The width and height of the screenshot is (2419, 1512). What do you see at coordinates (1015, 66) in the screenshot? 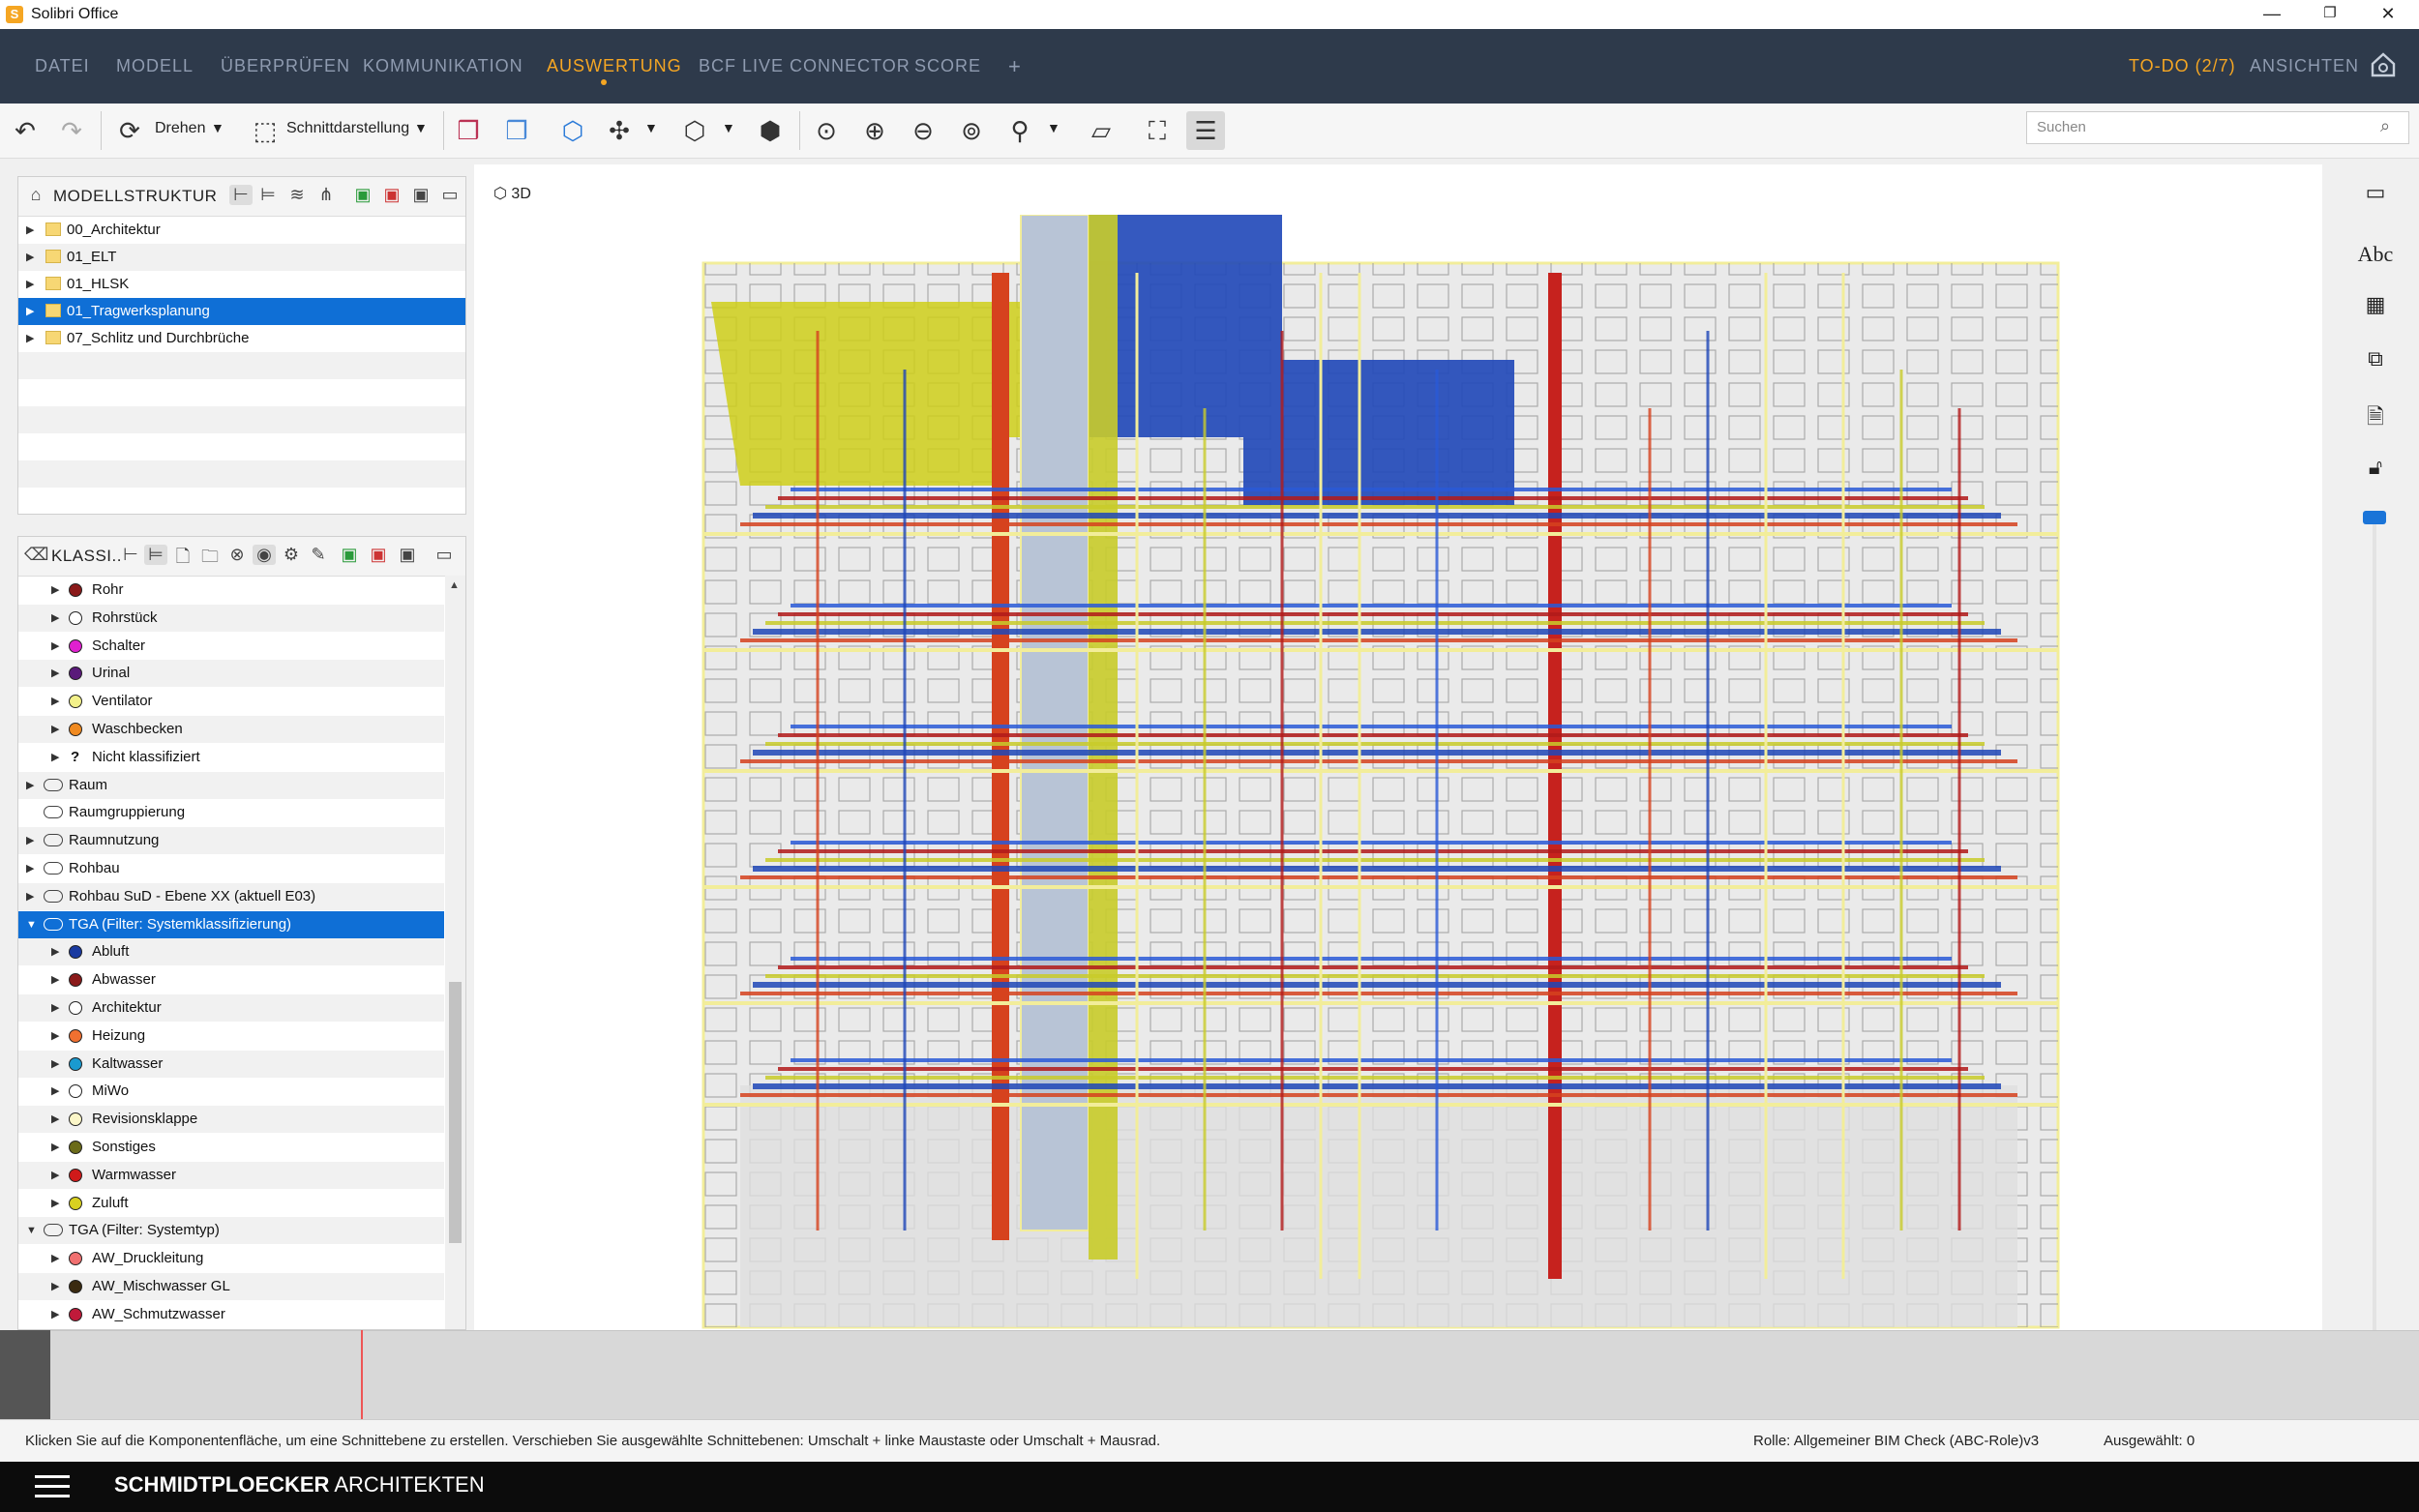
I see `add-tab-button: +` at bounding box center [1015, 66].